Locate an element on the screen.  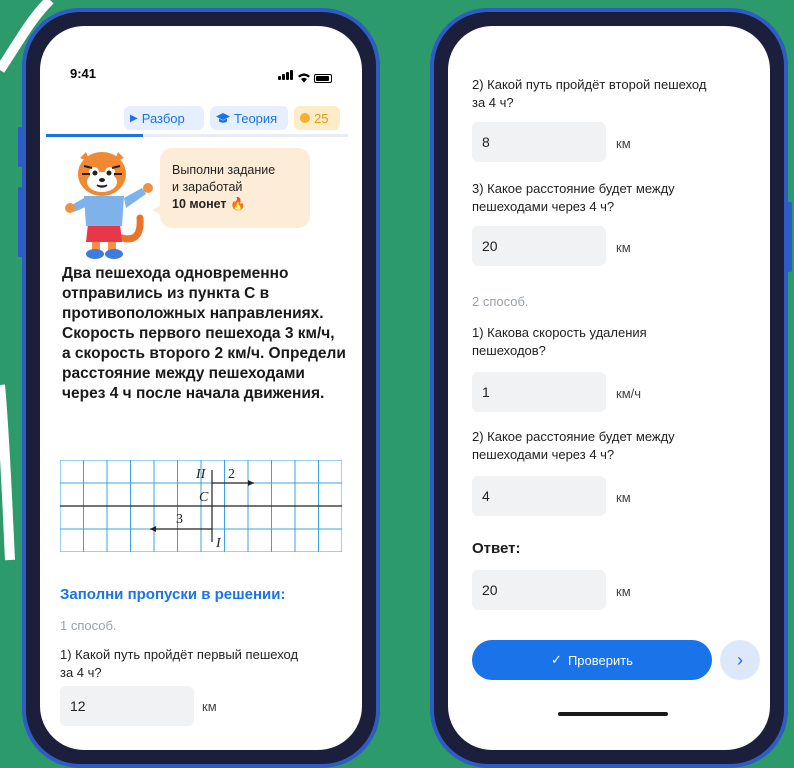
fire-icon: 🔥 is located at coordinates (238, 204).